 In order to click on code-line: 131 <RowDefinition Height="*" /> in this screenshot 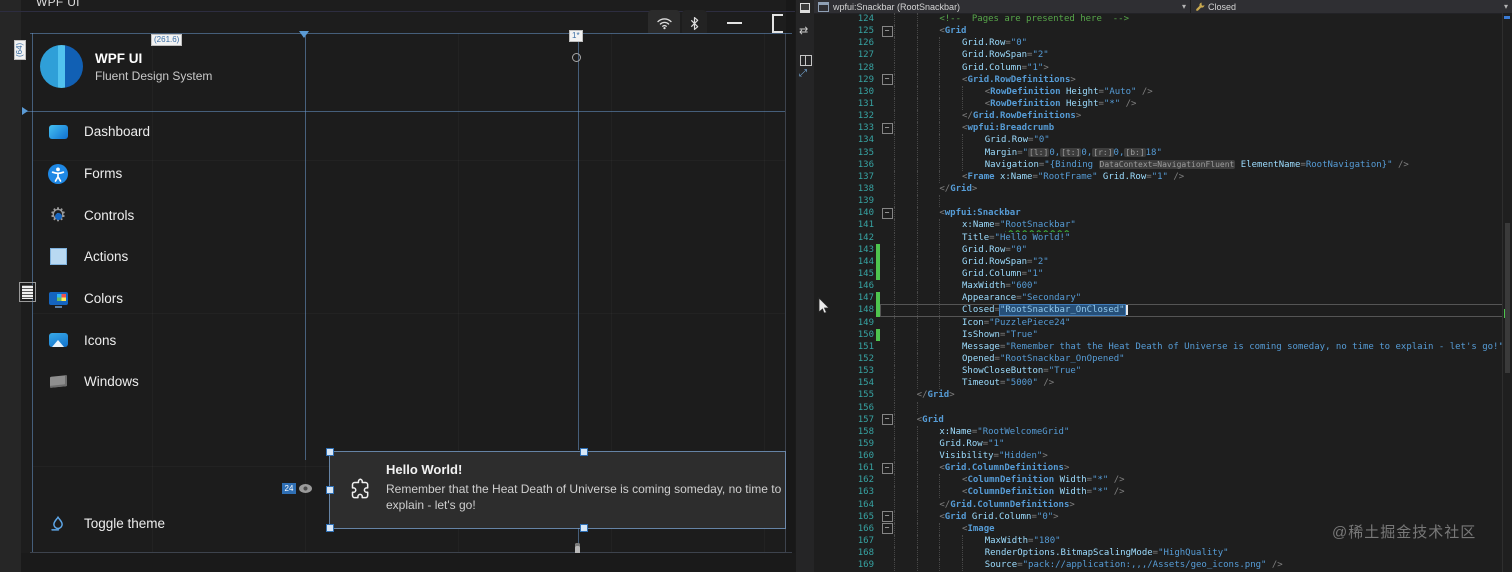, I will do `click(1163, 103)`.